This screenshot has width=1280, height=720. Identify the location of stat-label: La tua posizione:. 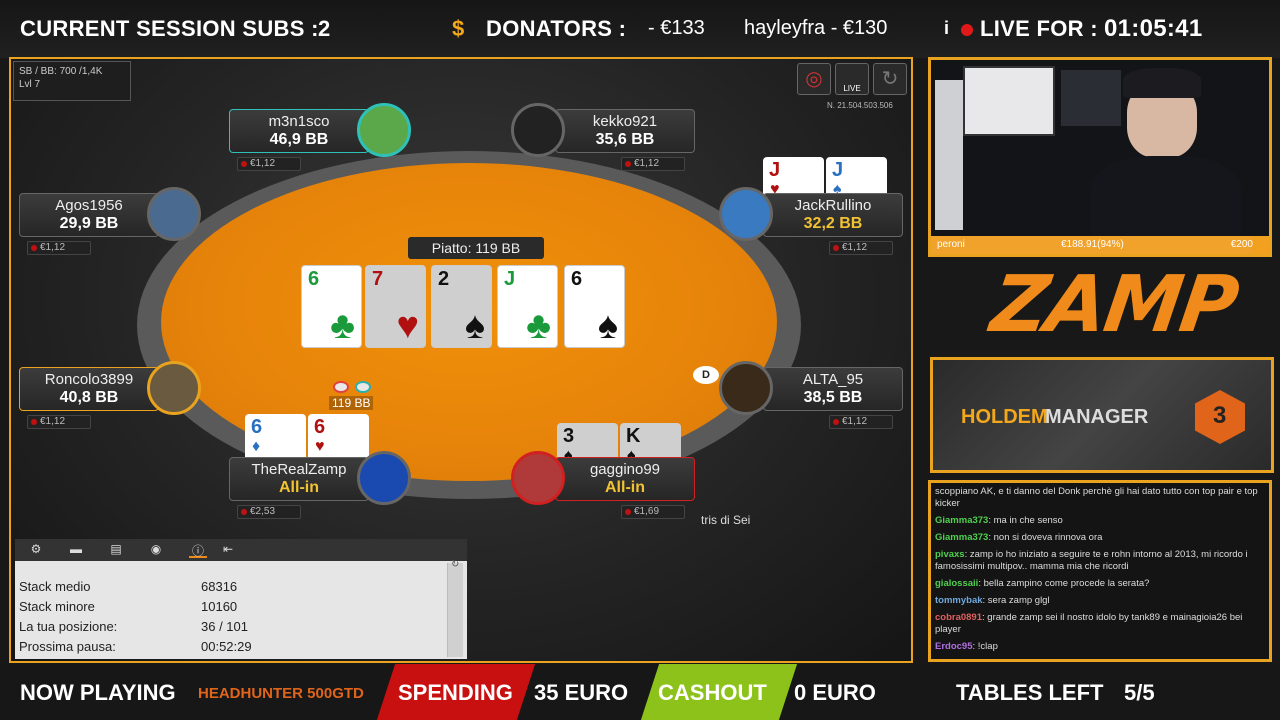
(68, 626).